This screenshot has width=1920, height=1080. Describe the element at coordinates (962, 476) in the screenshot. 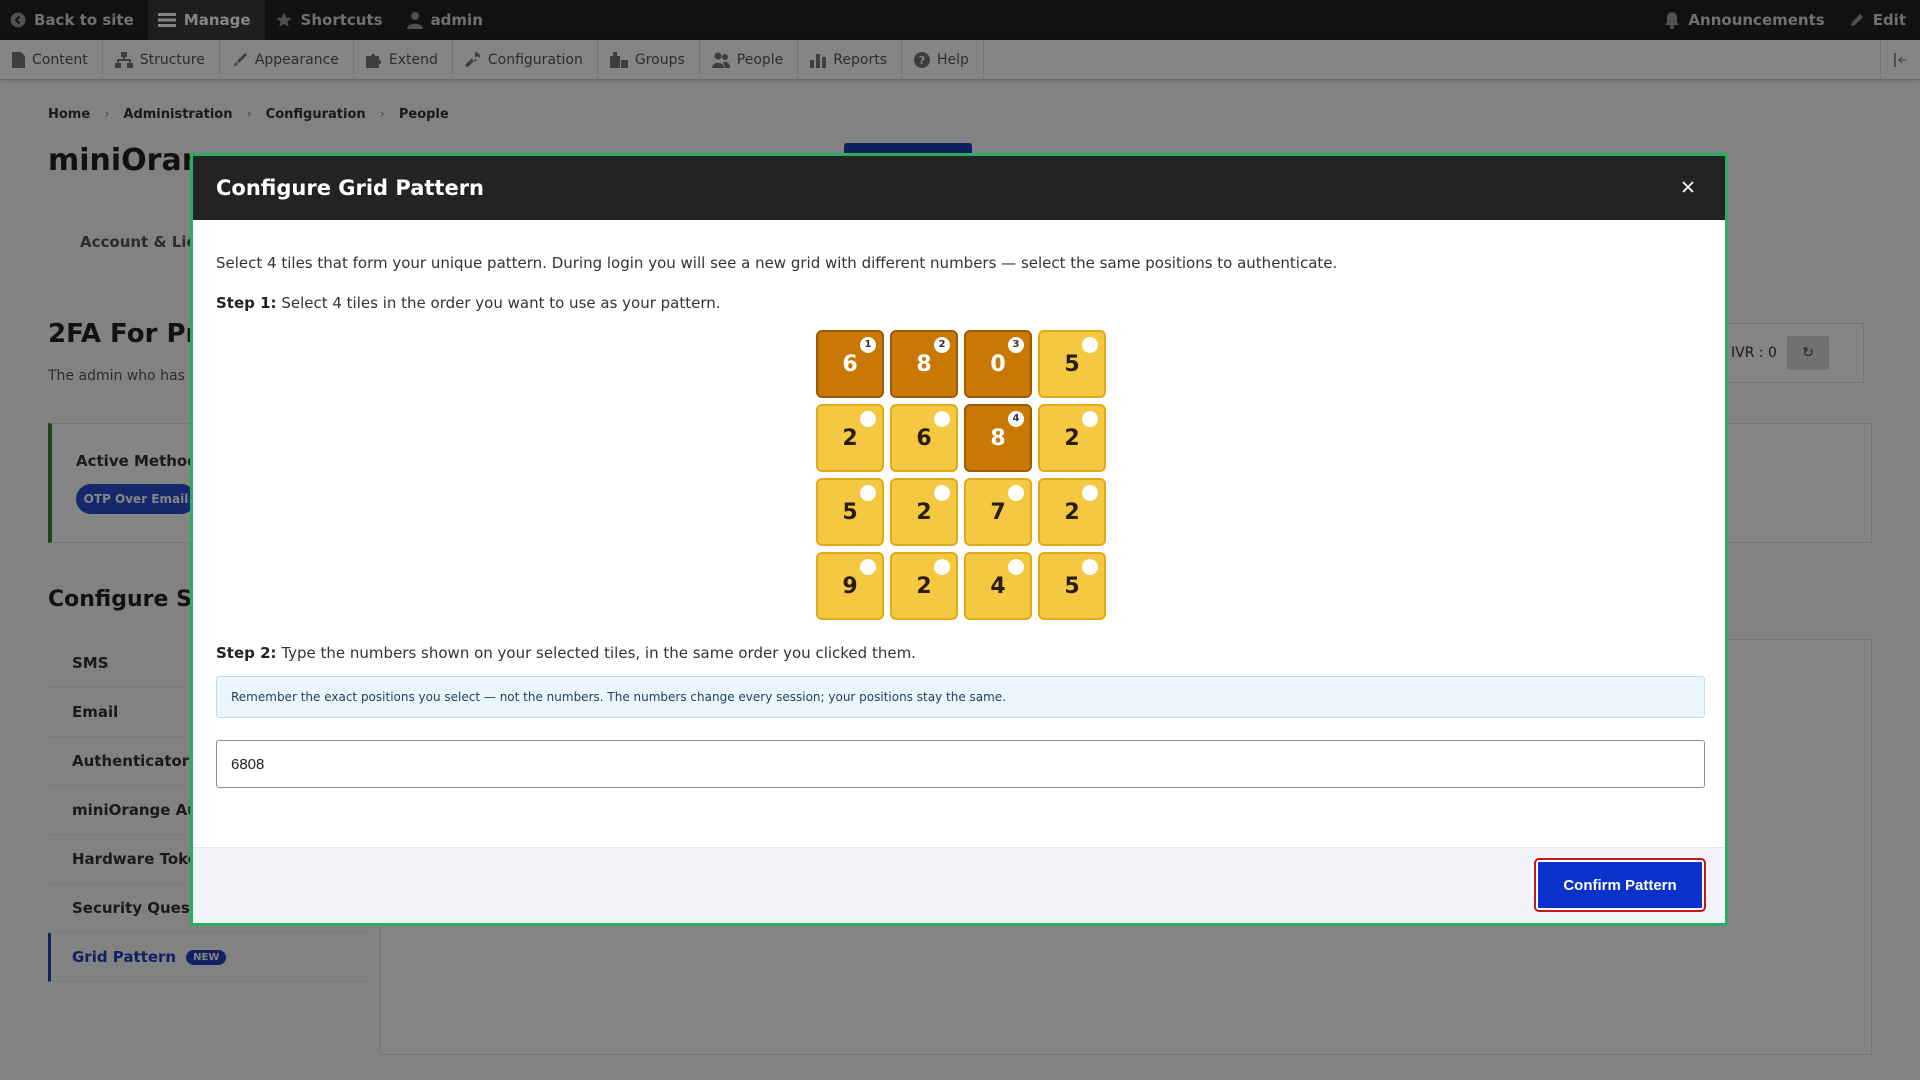

I see `pattern-grid: 61820352684252729245` at that location.